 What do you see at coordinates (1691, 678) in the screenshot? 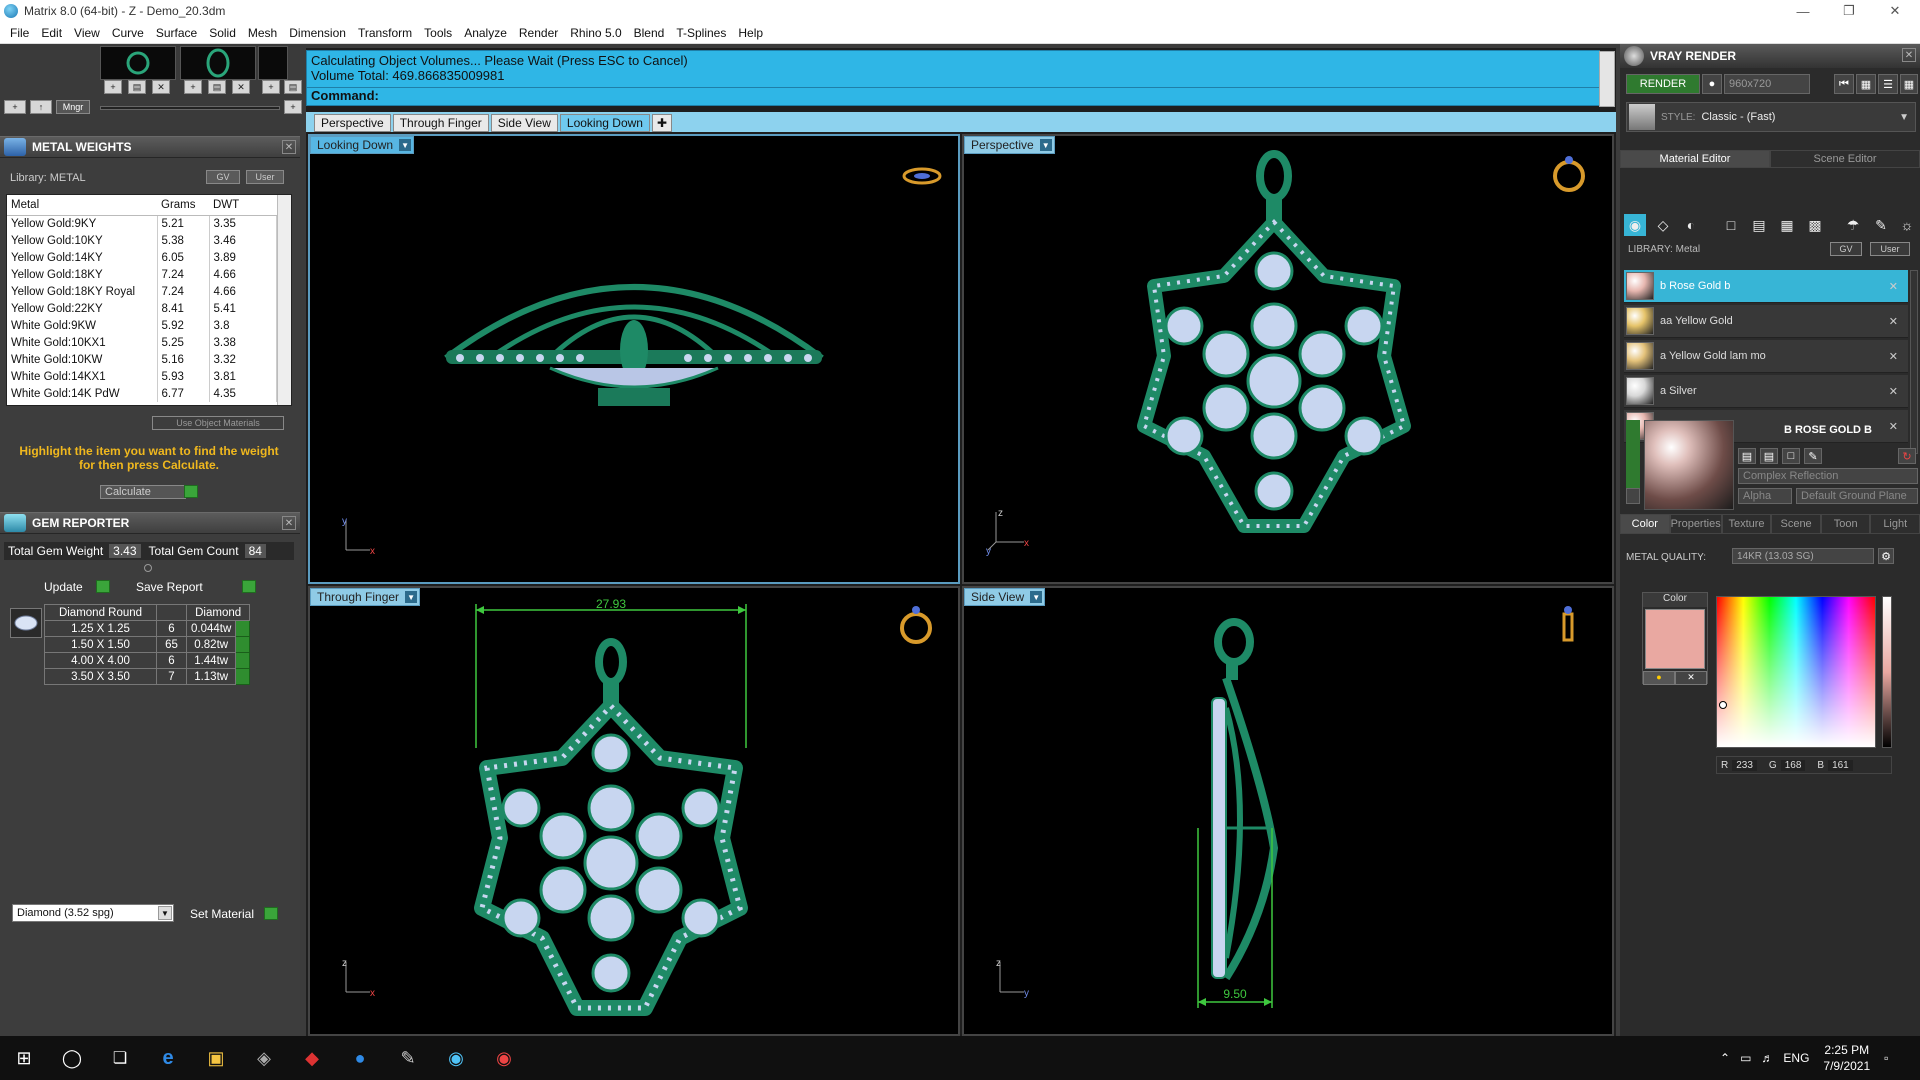
I see `clear-color-icon: ✕` at bounding box center [1691, 678].